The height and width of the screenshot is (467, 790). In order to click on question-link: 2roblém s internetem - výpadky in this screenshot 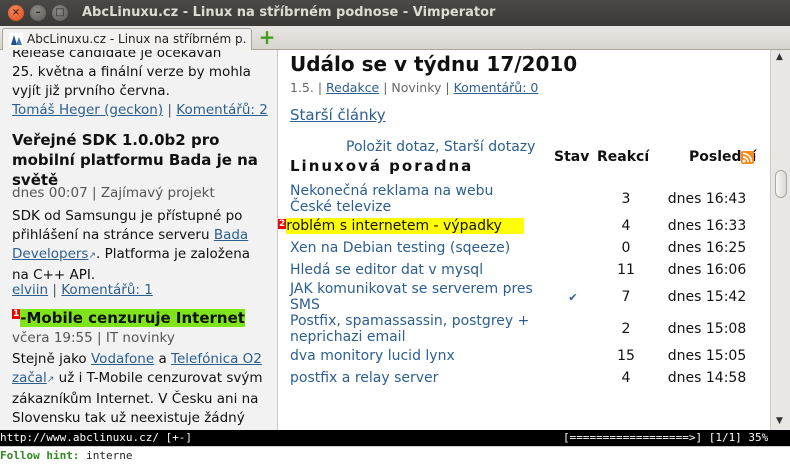, I will do `click(415, 226)`.